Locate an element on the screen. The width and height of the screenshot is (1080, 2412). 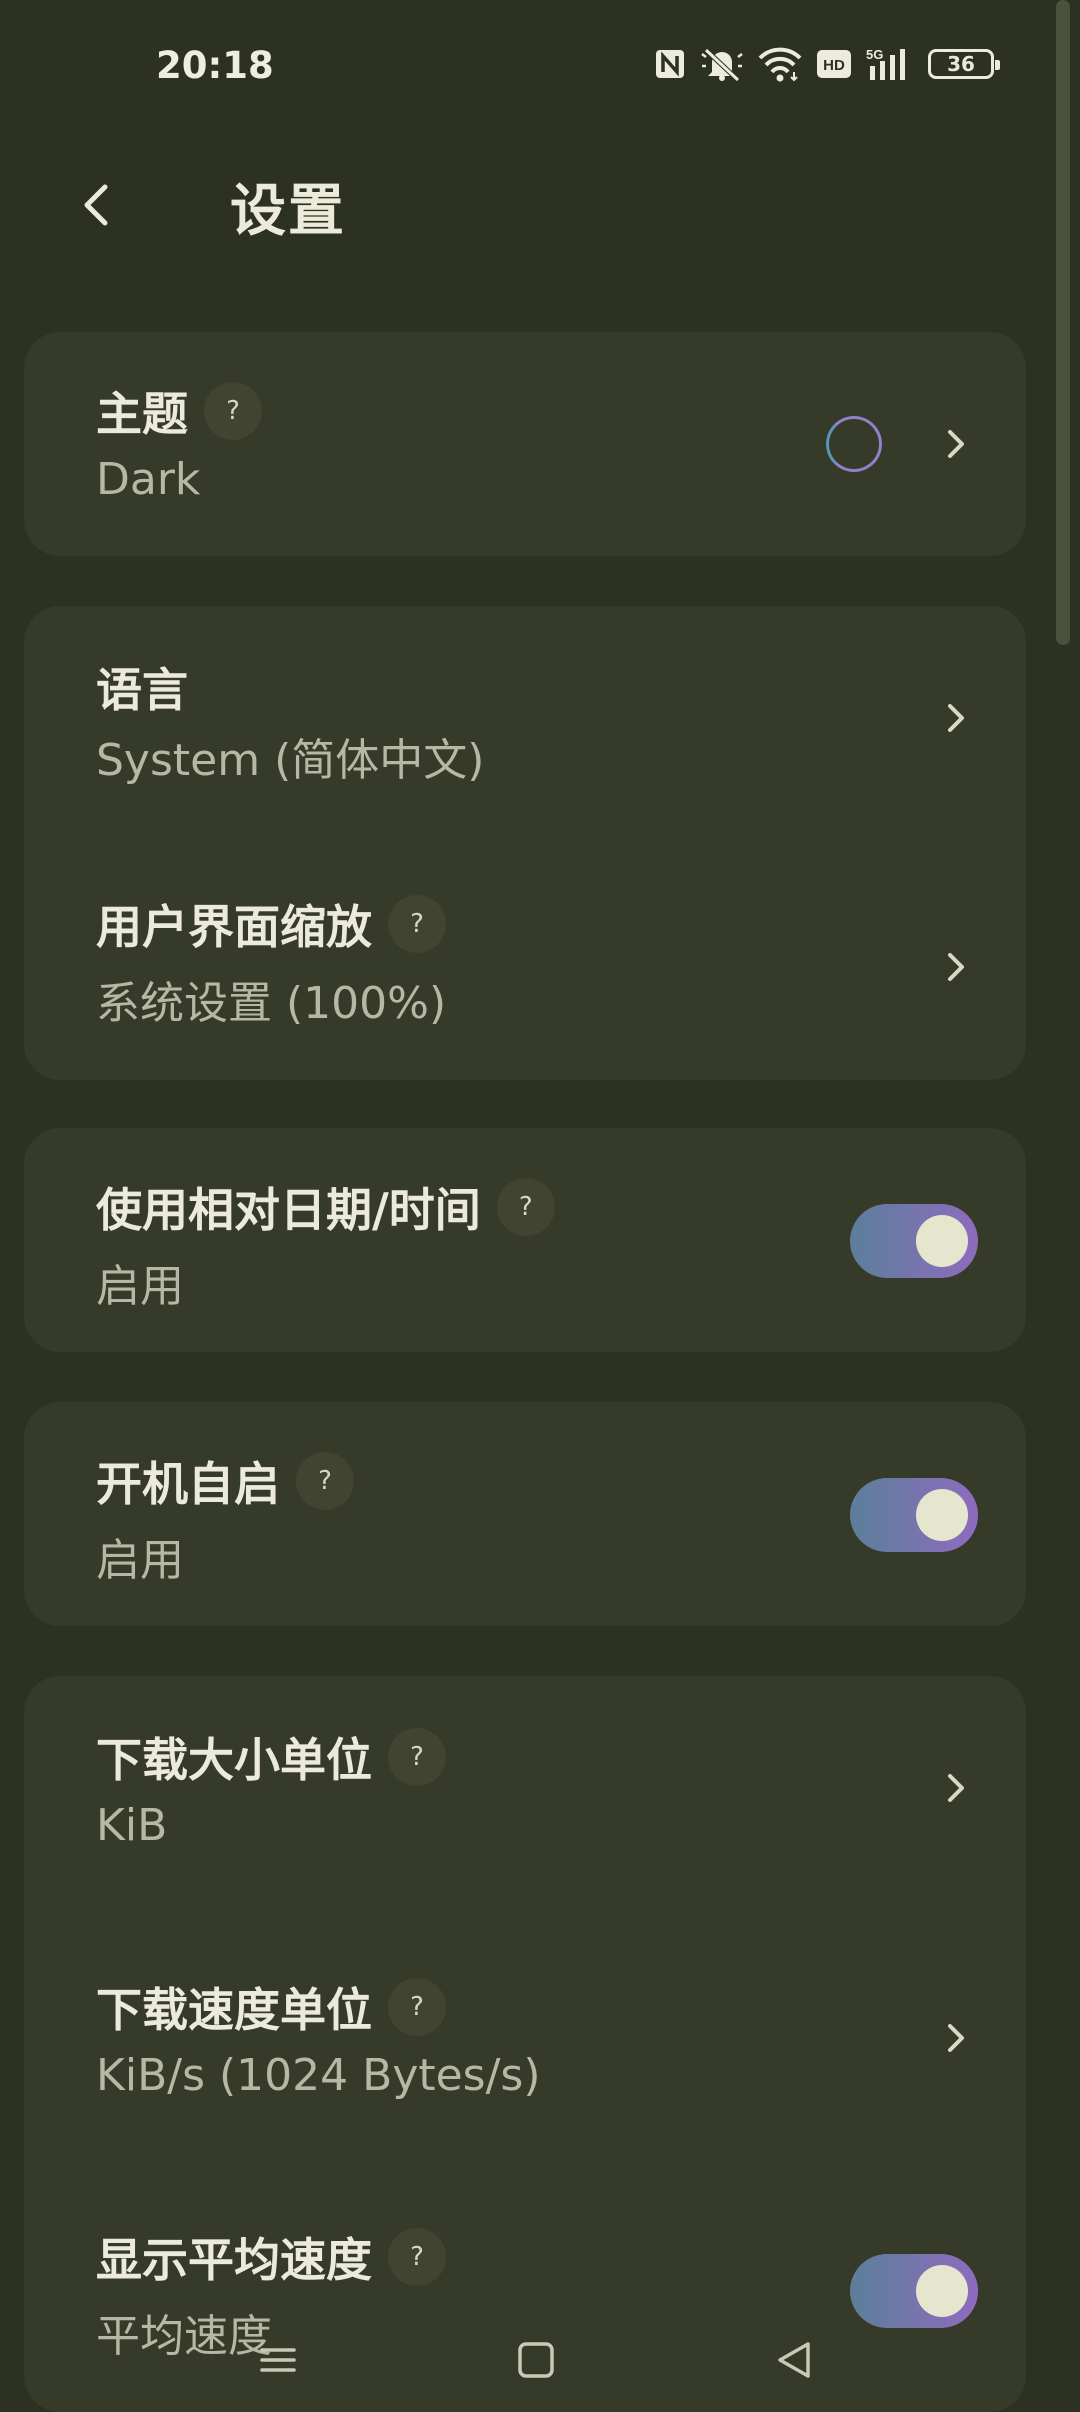
status-time: 20:18 is located at coordinates (215, 65).